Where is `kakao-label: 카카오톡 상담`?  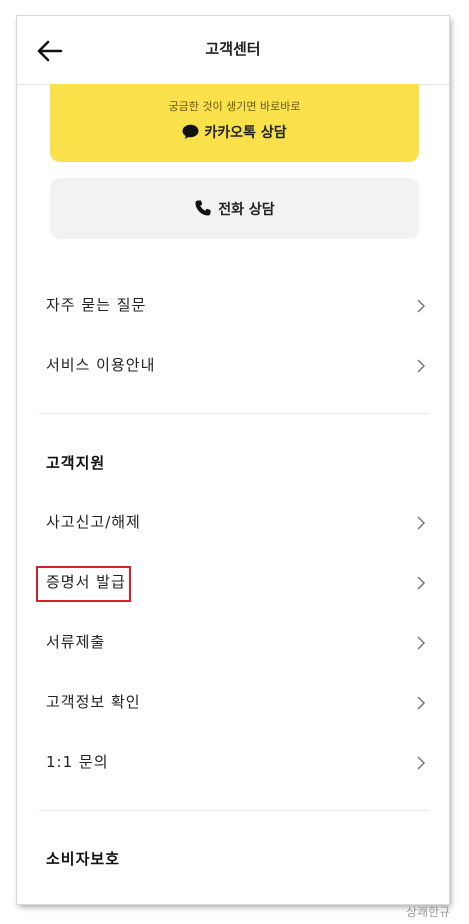 kakao-label: 카카오톡 상담 is located at coordinates (245, 133).